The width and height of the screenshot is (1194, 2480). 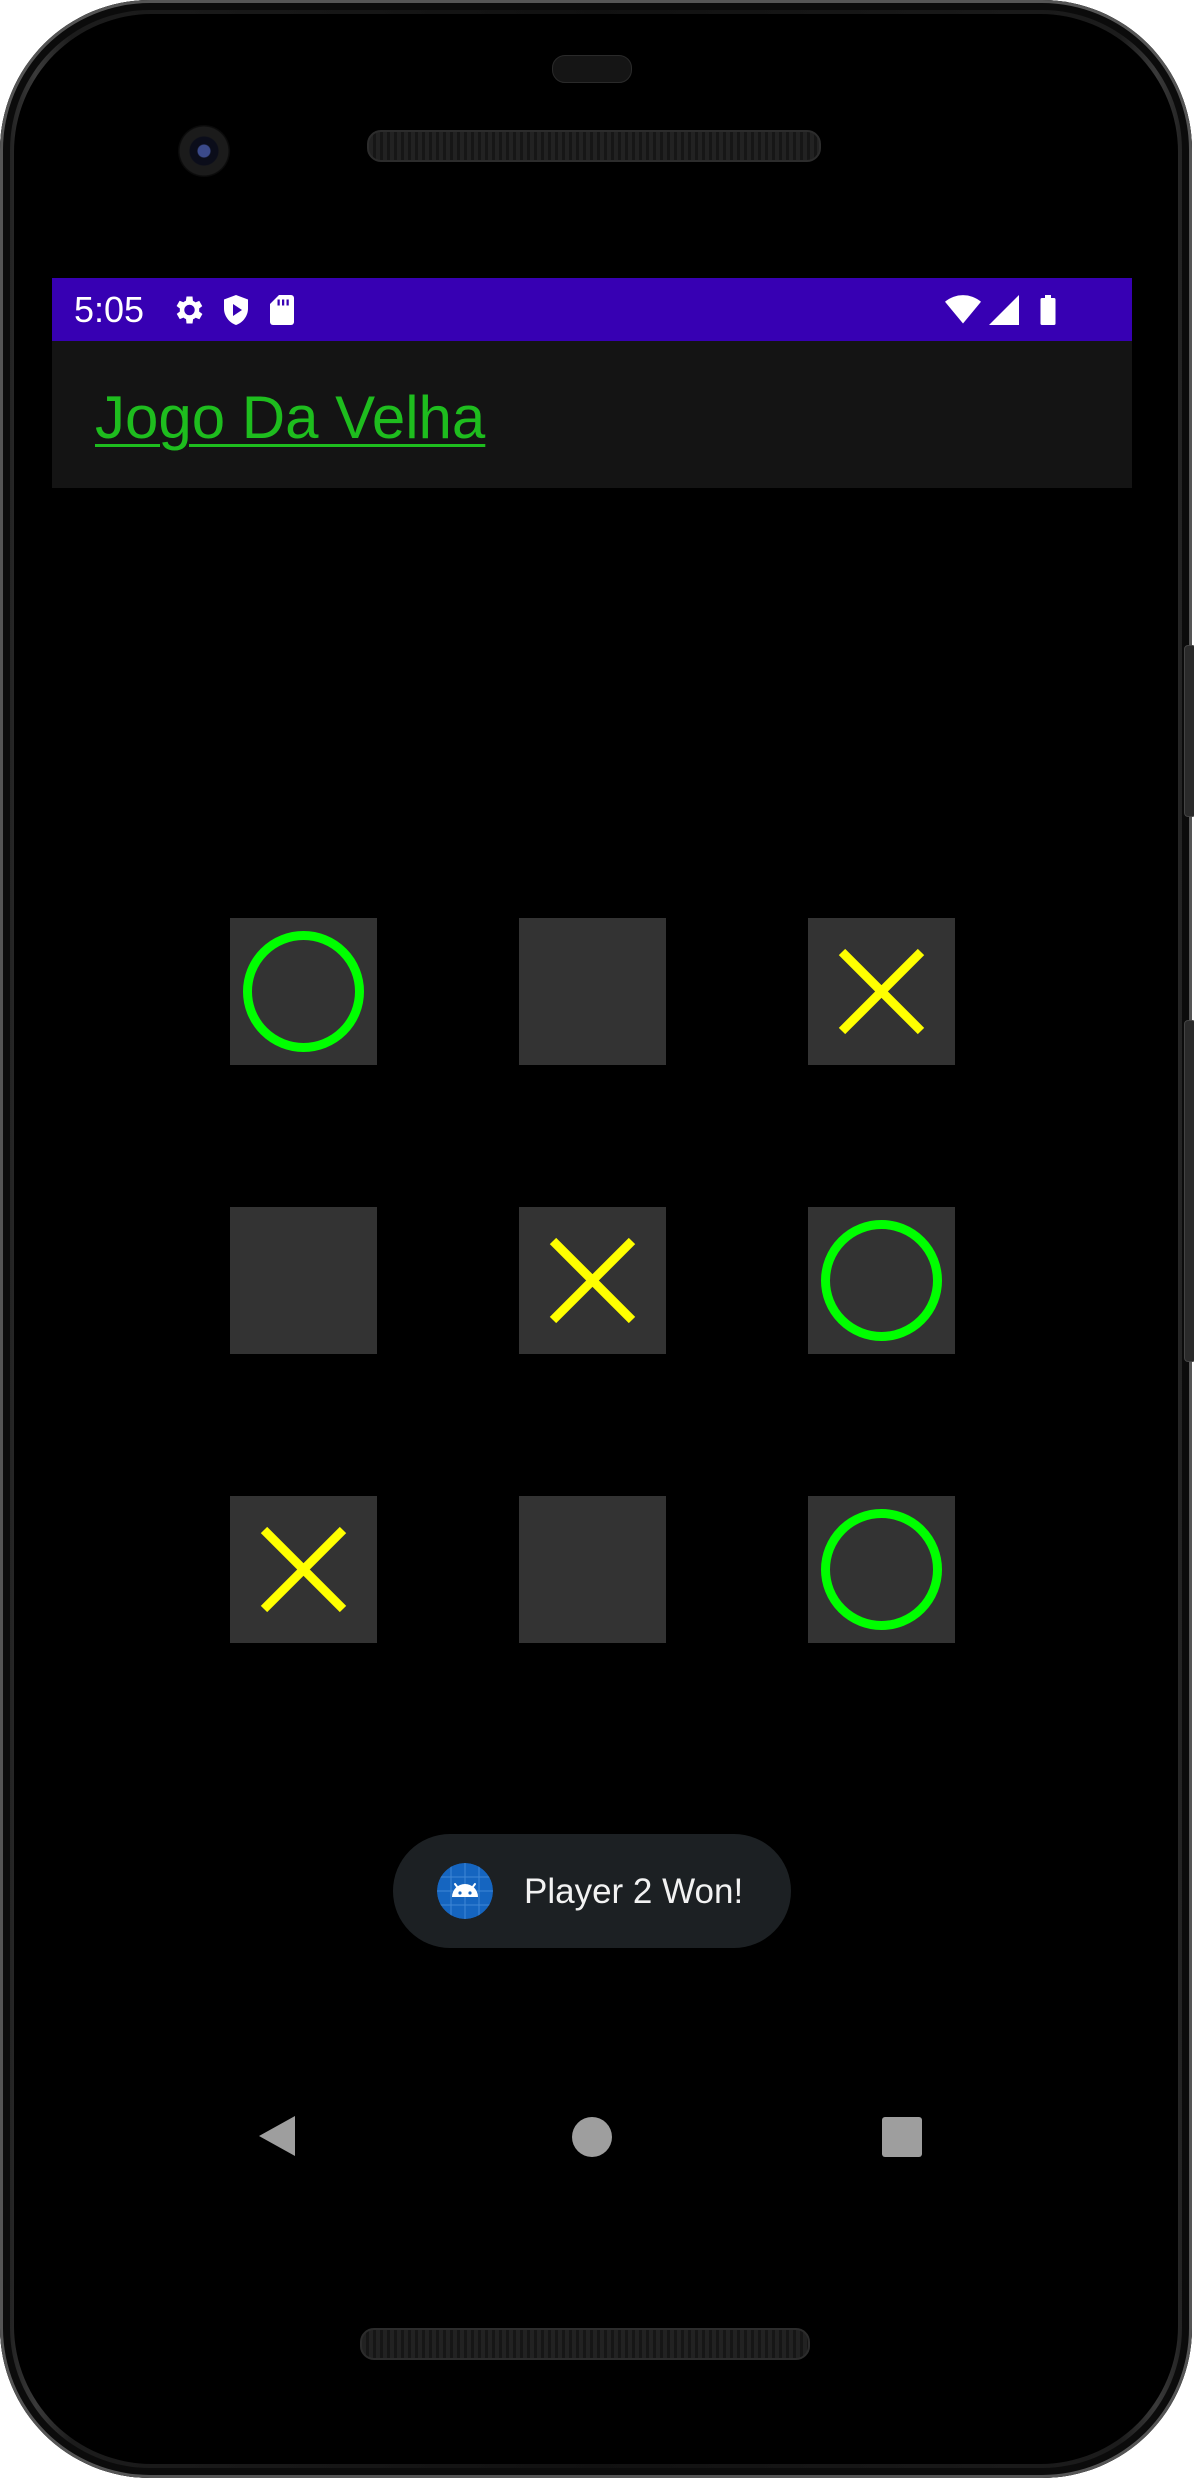 I want to click on board-cell-r1c1, so click(x=303, y=991).